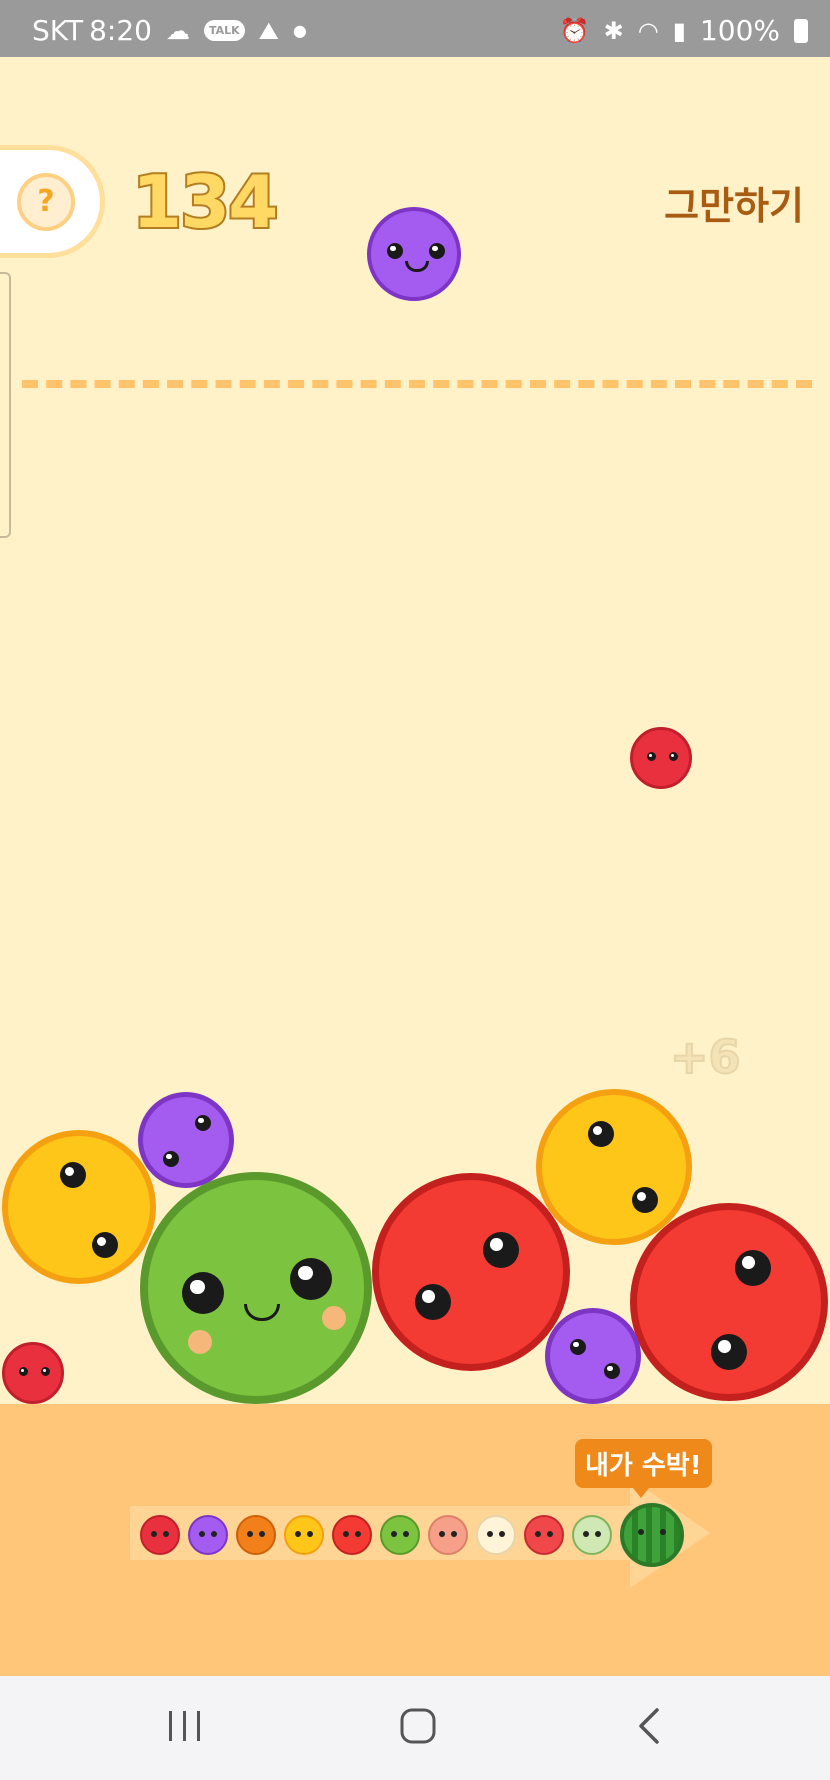 The image size is (830, 1780). Describe the element at coordinates (679, 30) in the screenshot. I see `signal-icon: ▮` at that location.